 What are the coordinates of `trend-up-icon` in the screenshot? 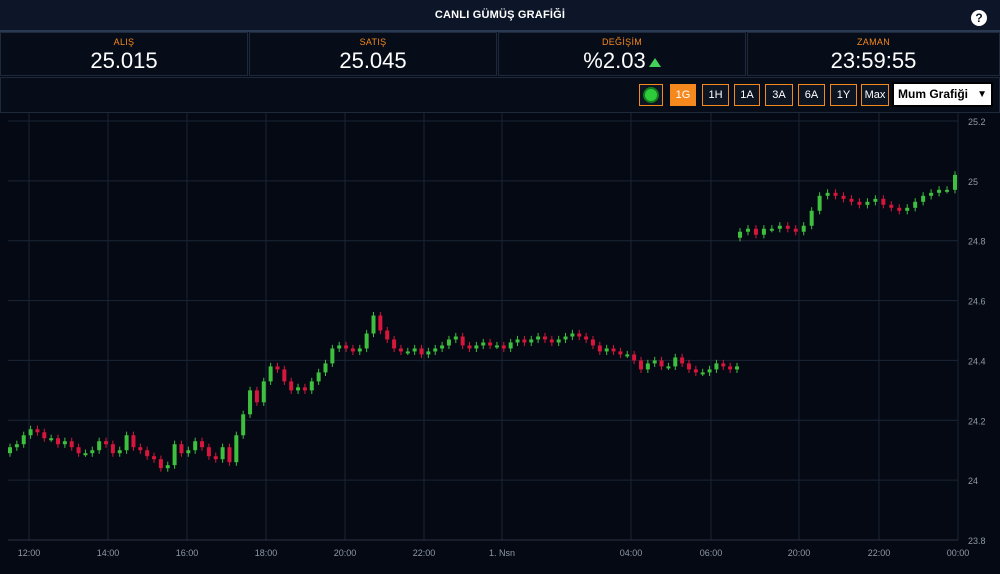 It's located at (654, 62).